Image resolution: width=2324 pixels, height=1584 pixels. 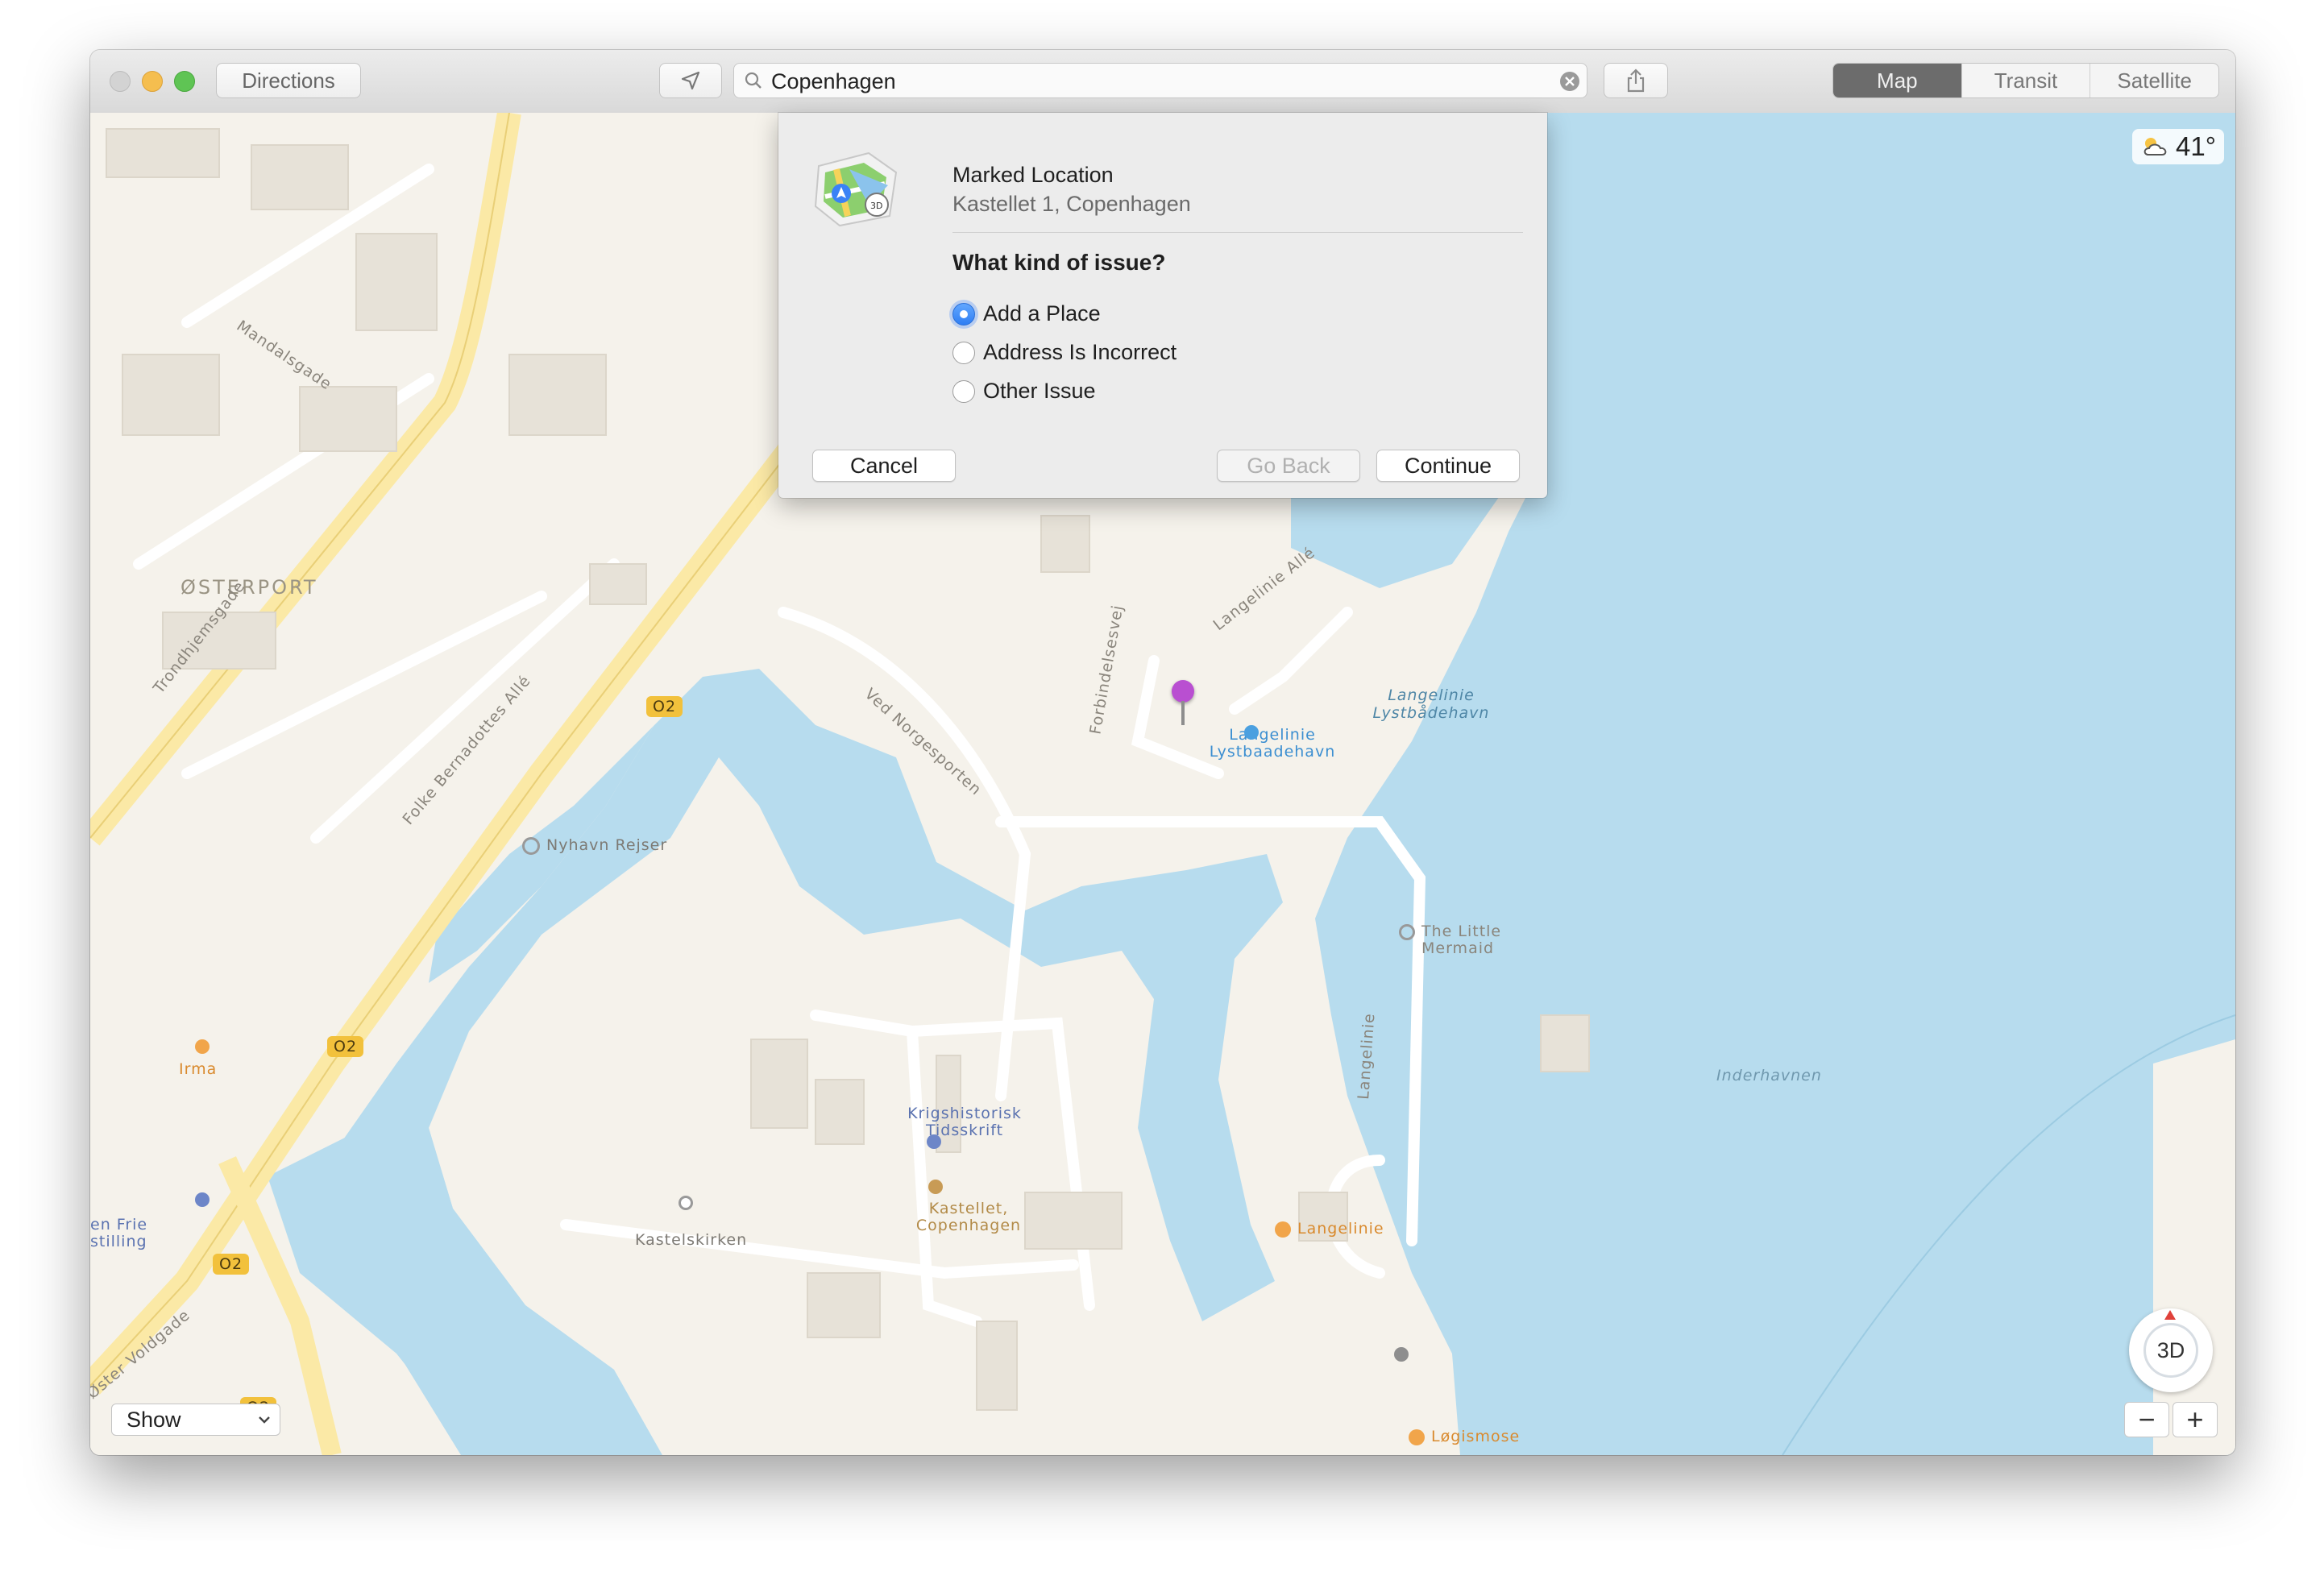 I want to click on sheet-divider, so click(x=1237, y=232).